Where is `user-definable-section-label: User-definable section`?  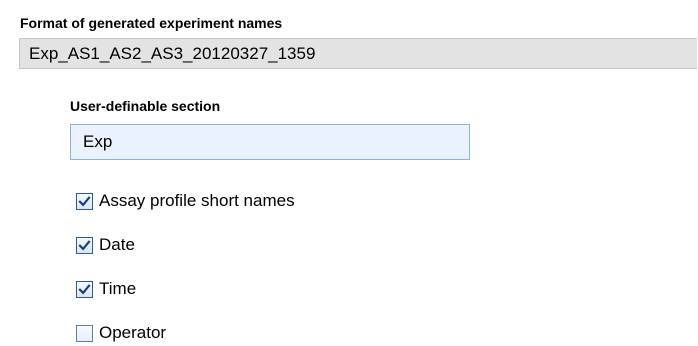 user-definable-section-label: User-definable section is located at coordinates (145, 106).